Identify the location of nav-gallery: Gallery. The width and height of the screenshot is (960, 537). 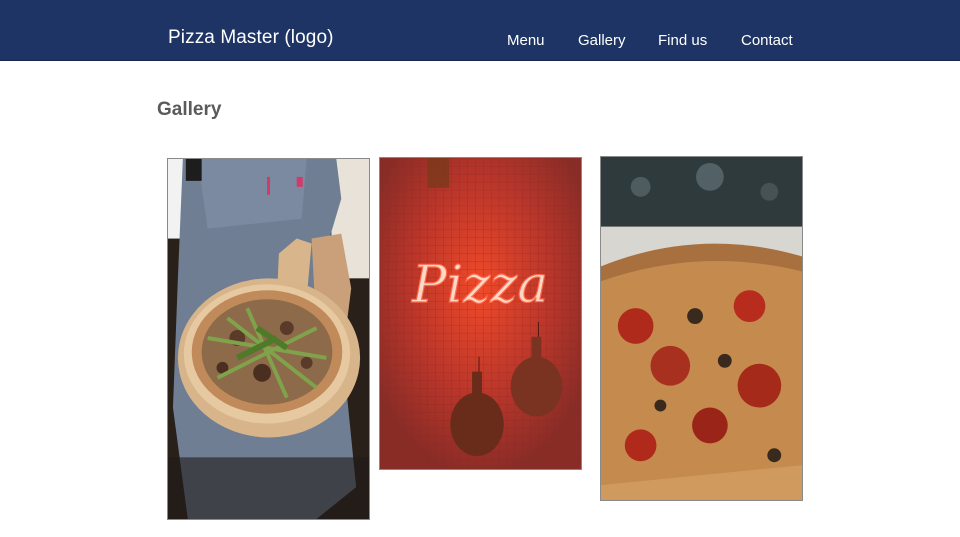
(602, 40).